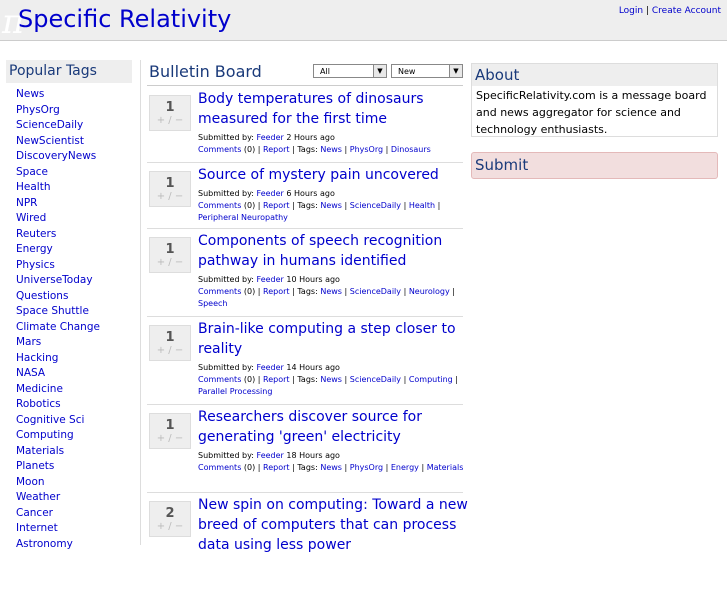  I want to click on tag-link: Internet, so click(37, 528).